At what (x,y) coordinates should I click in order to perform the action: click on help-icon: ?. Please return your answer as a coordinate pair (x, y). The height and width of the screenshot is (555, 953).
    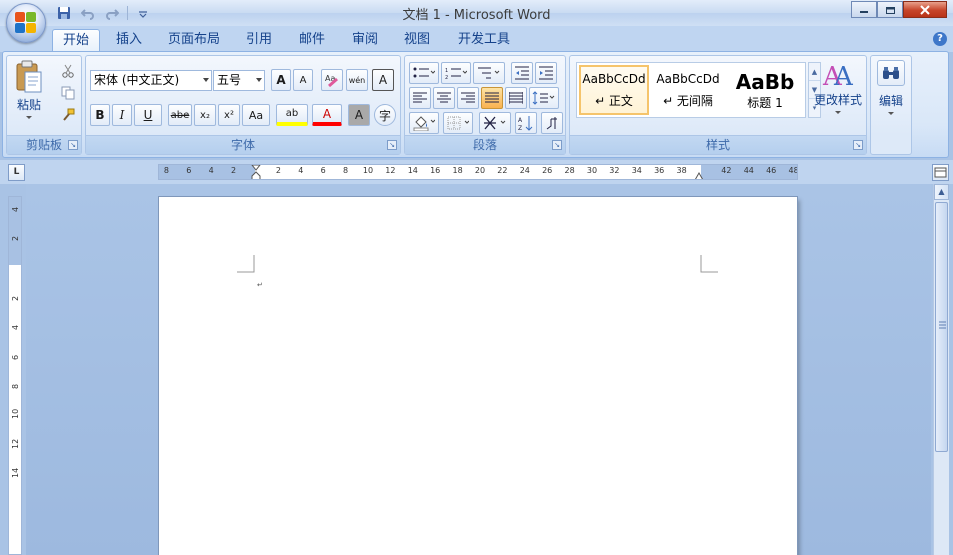
    Looking at the image, I should click on (940, 39).